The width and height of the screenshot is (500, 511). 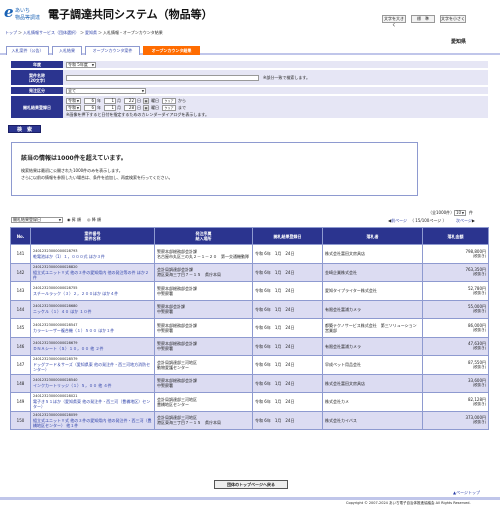 What do you see at coordinates (37, 90) in the screenshot?
I see `type-label: 発注区分` at bounding box center [37, 90].